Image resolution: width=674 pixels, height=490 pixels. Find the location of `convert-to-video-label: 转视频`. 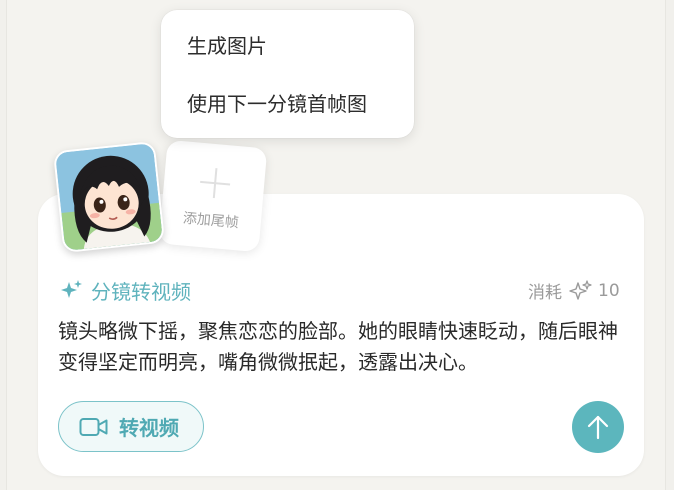

convert-to-video-label: 转视频 is located at coordinates (149, 428).